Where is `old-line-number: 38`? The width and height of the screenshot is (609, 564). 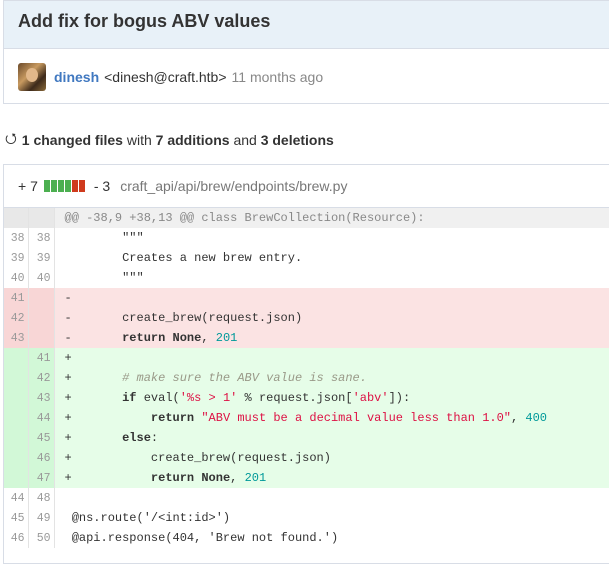
old-line-number: 38 is located at coordinates (16, 238).